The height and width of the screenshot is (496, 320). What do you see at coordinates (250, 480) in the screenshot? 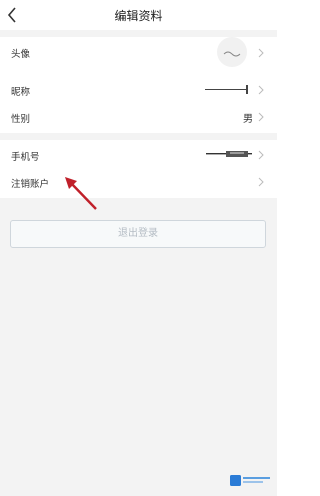
I see `watermark-logo-icon` at bounding box center [250, 480].